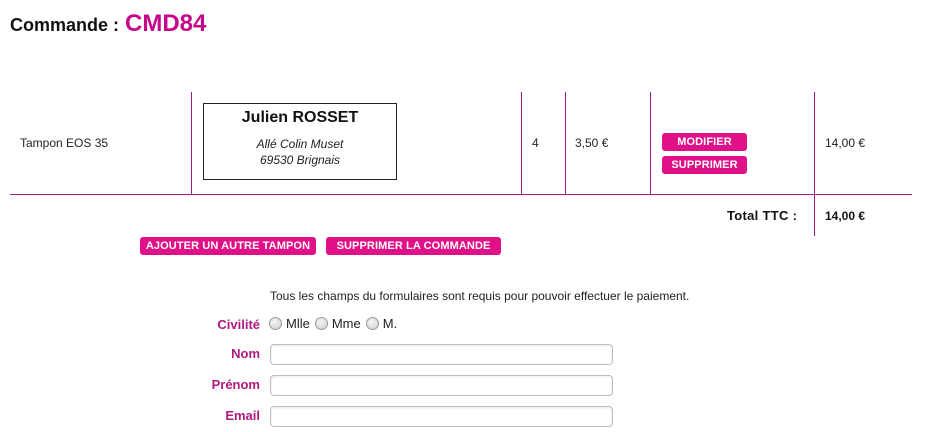 The width and height of the screenshot is (946, 432). I want to click on civility-radio-group: Mlle Mme M., so click(335, 323).